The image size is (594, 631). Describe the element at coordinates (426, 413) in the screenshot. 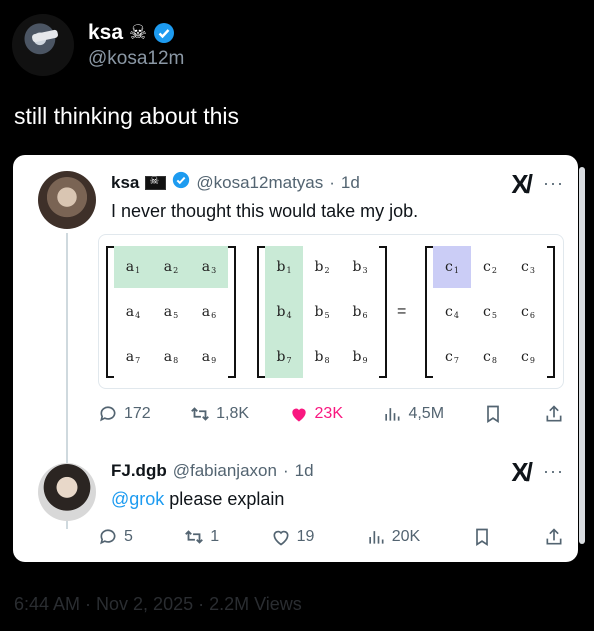

I see `view-count: 4,5M` at that location.